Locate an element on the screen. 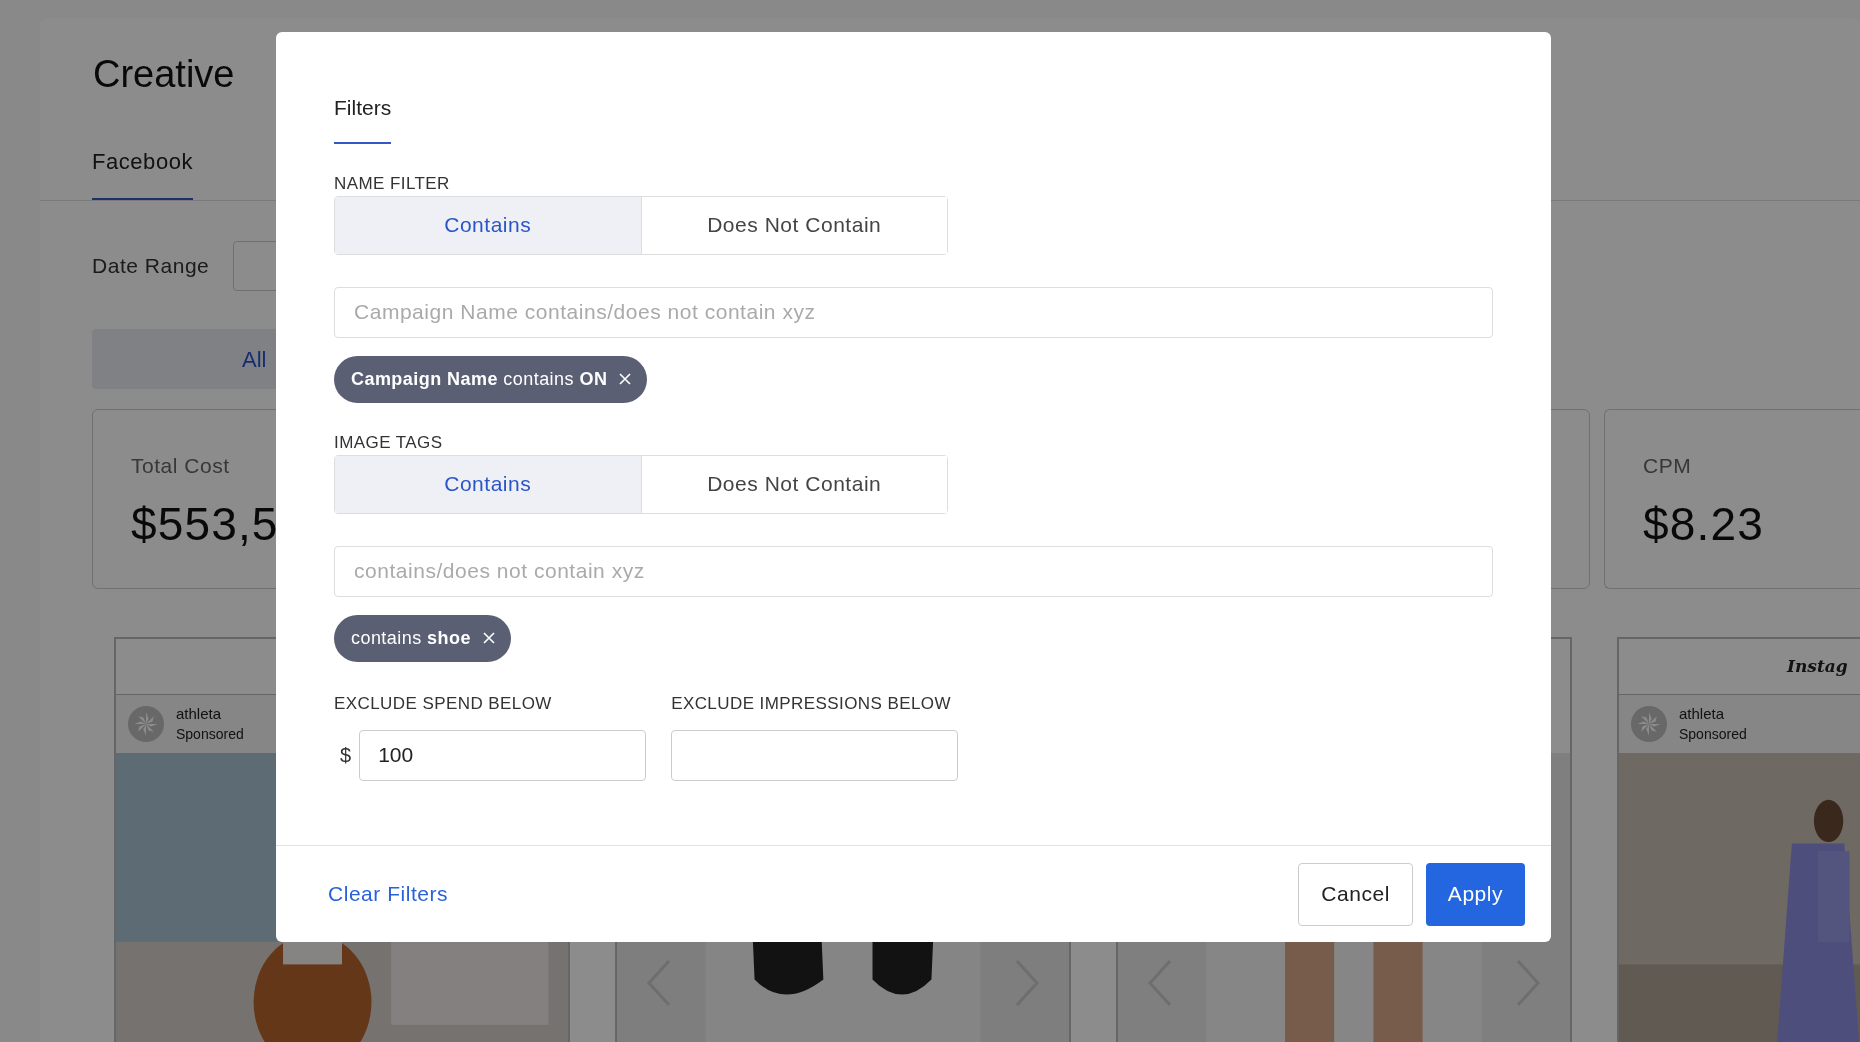 Image resolution: width=1860 pixels, height=1042 pixels. platform-tab: Facebook is located at coordinates (142, 172).